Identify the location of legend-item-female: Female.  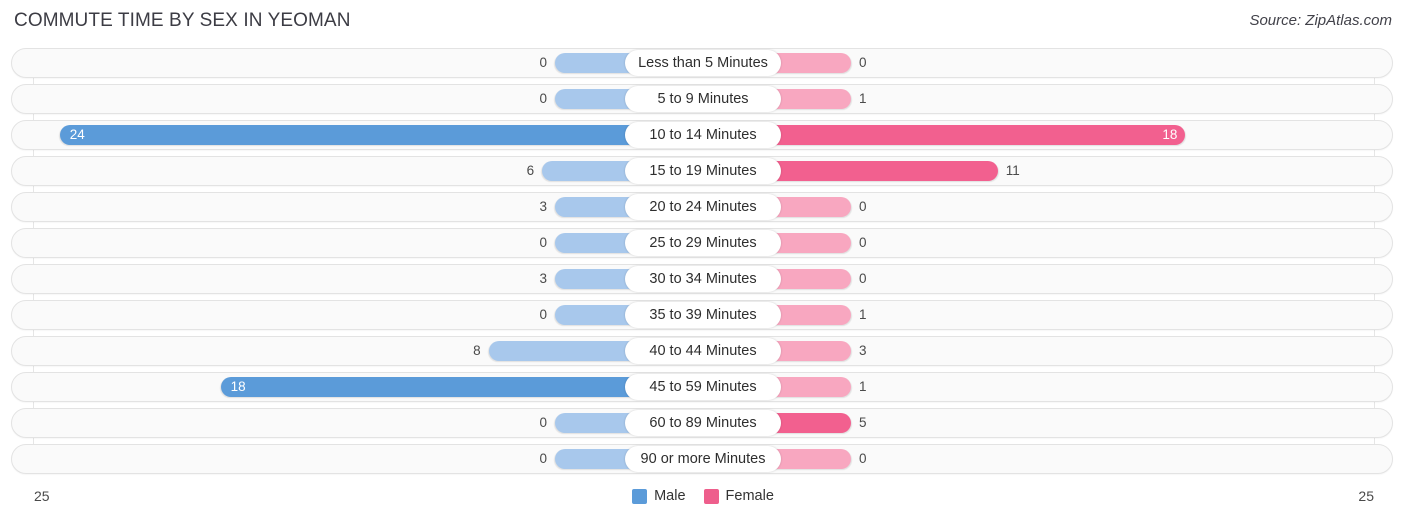
(738, 496).